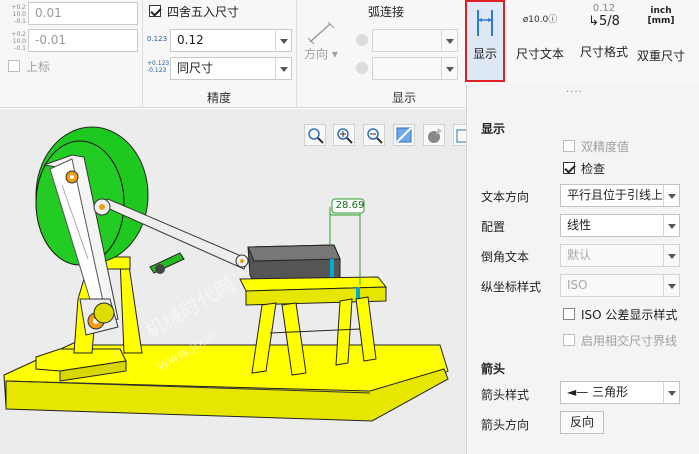 This screenshot has height=454, width=699. What do you see at coordinates (620, 255) in the screenshot?
I see `chamfer-text-select: 默认` at bounding box center [620, 255].